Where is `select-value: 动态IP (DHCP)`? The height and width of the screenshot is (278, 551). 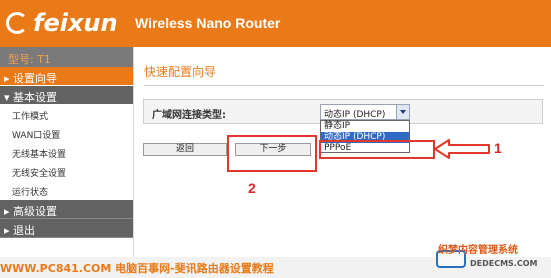
select-value: 动态IP (DHCP) is located at coordinates (355, 115).